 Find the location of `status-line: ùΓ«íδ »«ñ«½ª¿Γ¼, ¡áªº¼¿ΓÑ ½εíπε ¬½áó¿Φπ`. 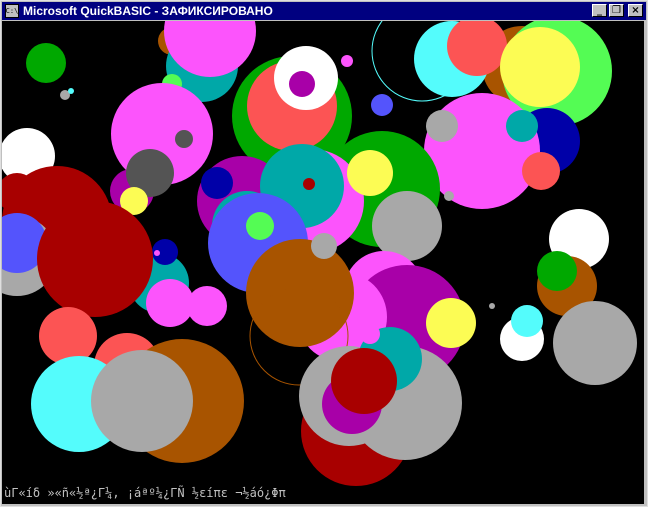

status-line: ùΓ«íδ »«ñ«½ª¿Γ¼, ¡áªº¼¿ΓÑ ½εíπε ¬½áó¿Φπ is located at coordinates (145, 493).